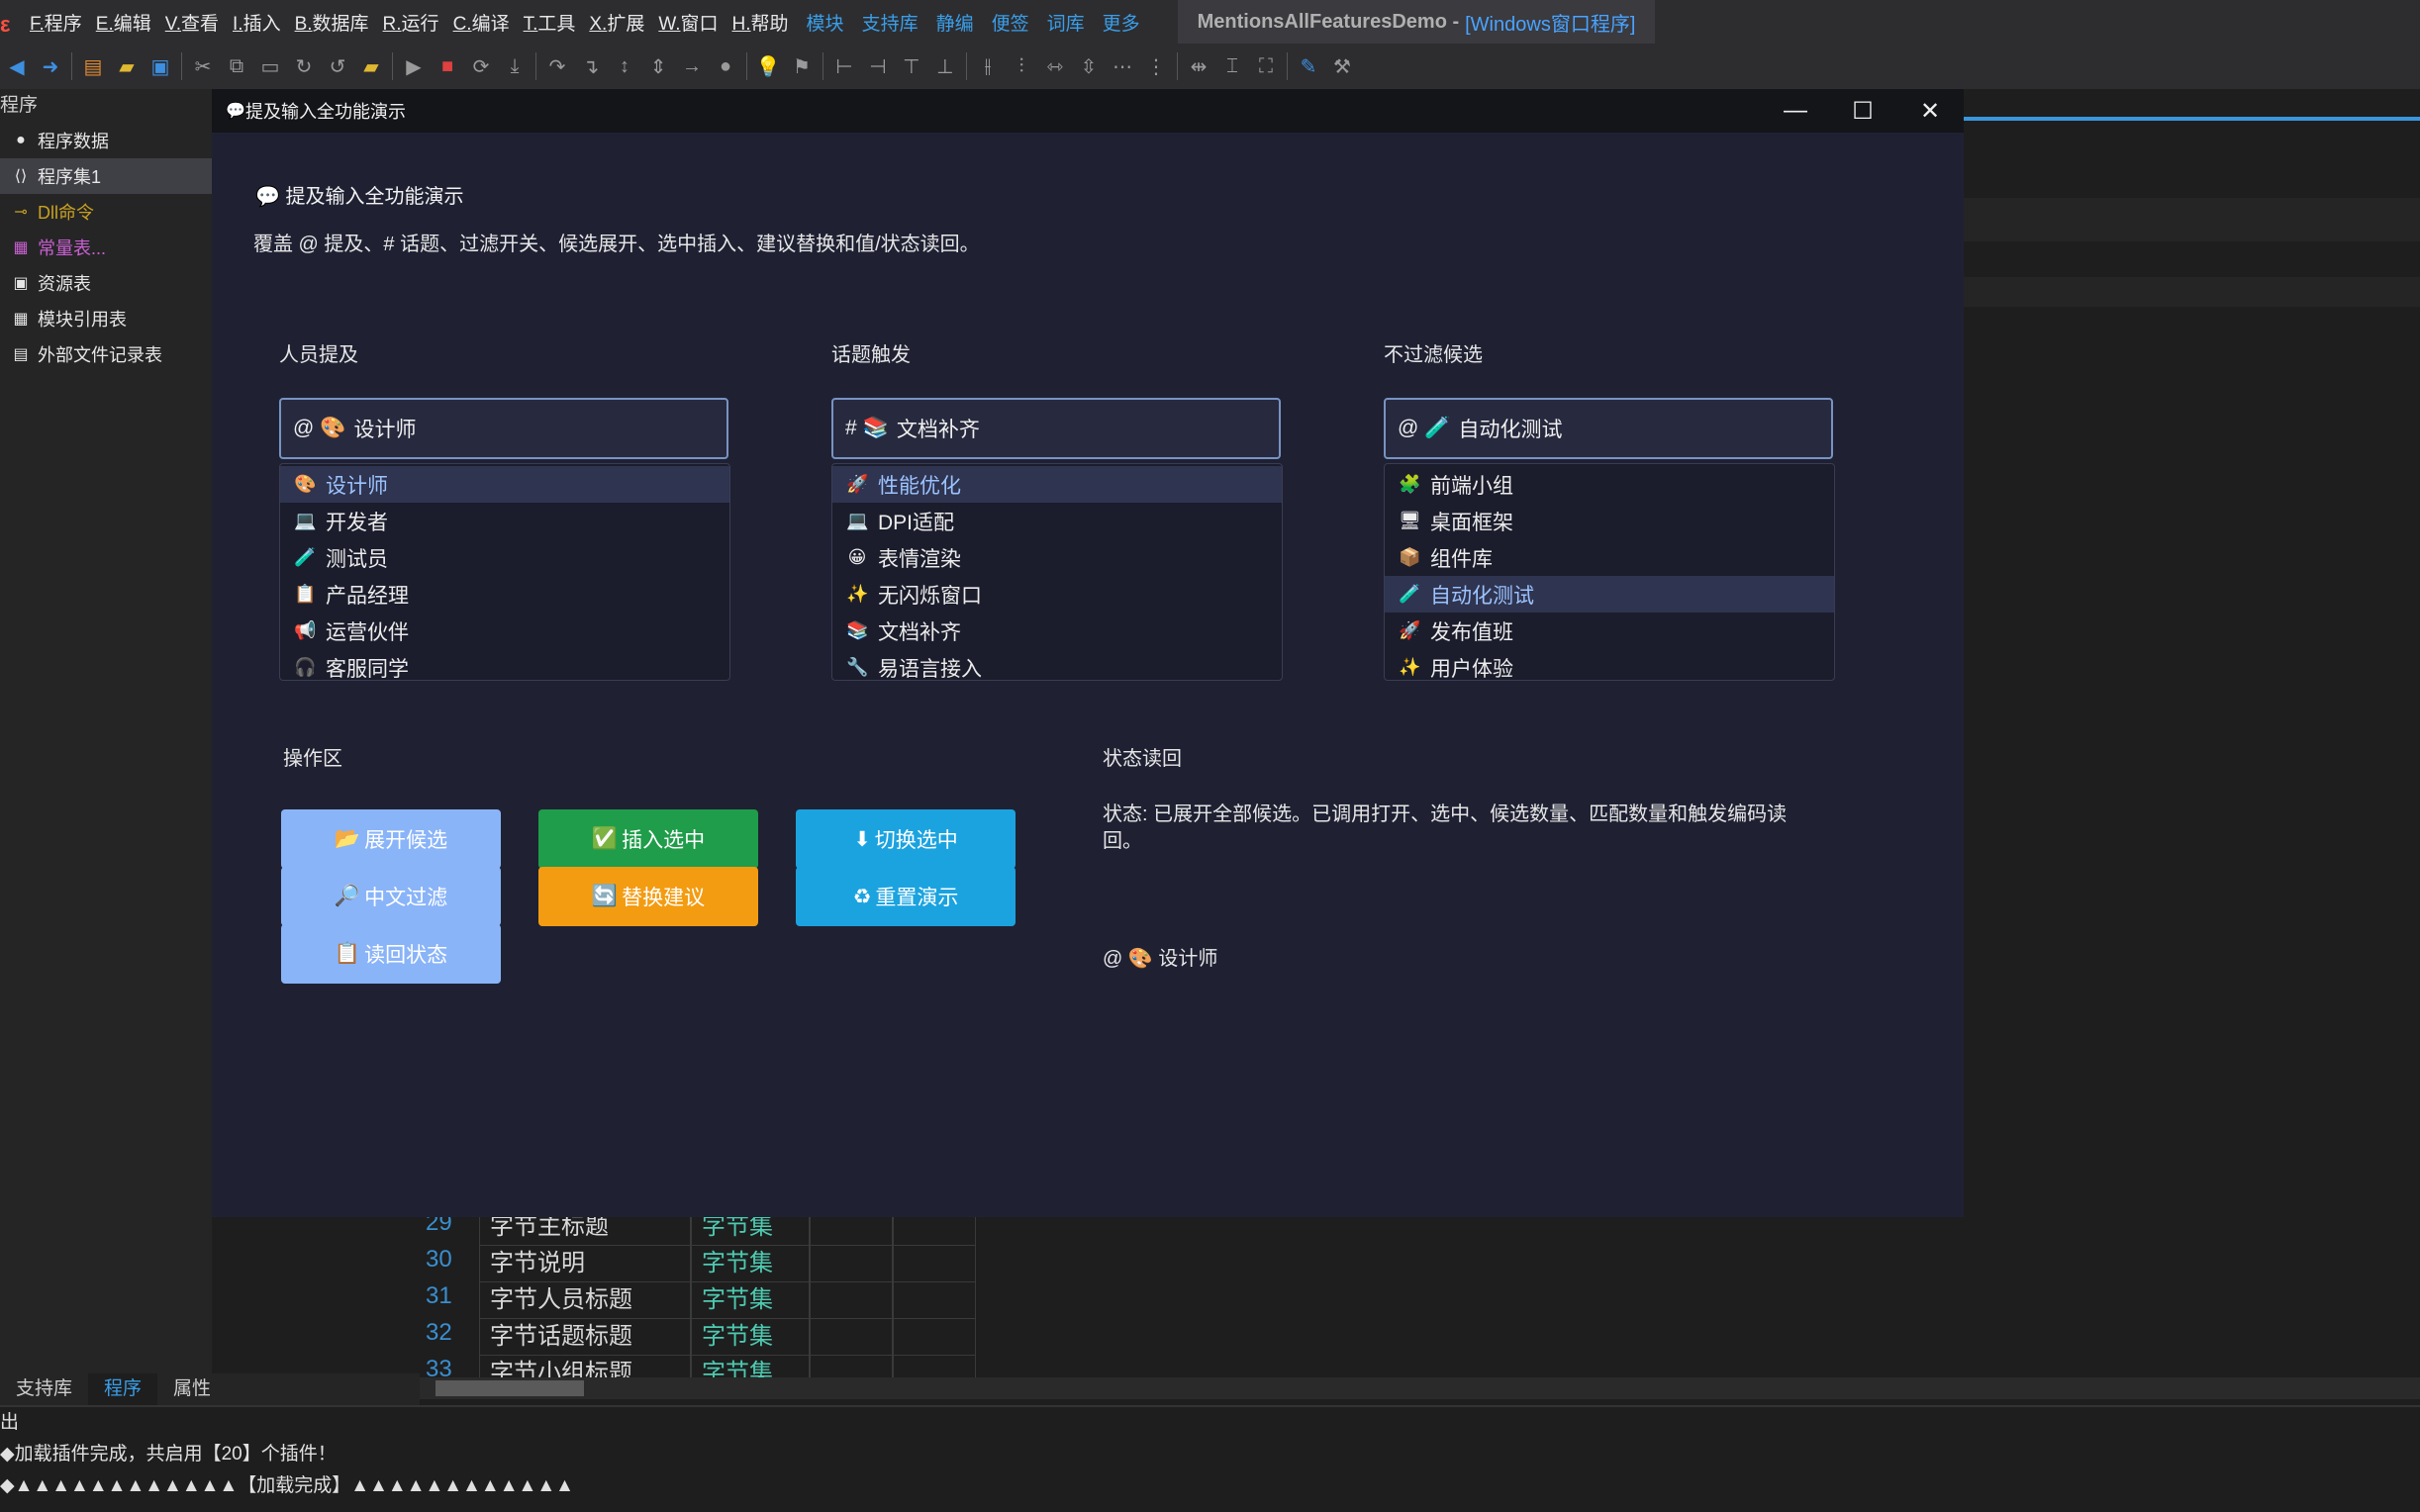 This screenshot has width=2420, height=1512. What do you see at coordinates (391, 897) in the screenshot?
I see `action-button: 🔎 中文过滤` at bounding box center [391, 897].